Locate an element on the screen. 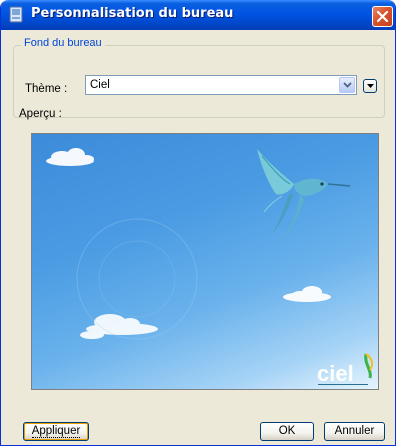 This screenshot has height=446, width=396. triangle-down-icon is located at coordinates (370, 86).